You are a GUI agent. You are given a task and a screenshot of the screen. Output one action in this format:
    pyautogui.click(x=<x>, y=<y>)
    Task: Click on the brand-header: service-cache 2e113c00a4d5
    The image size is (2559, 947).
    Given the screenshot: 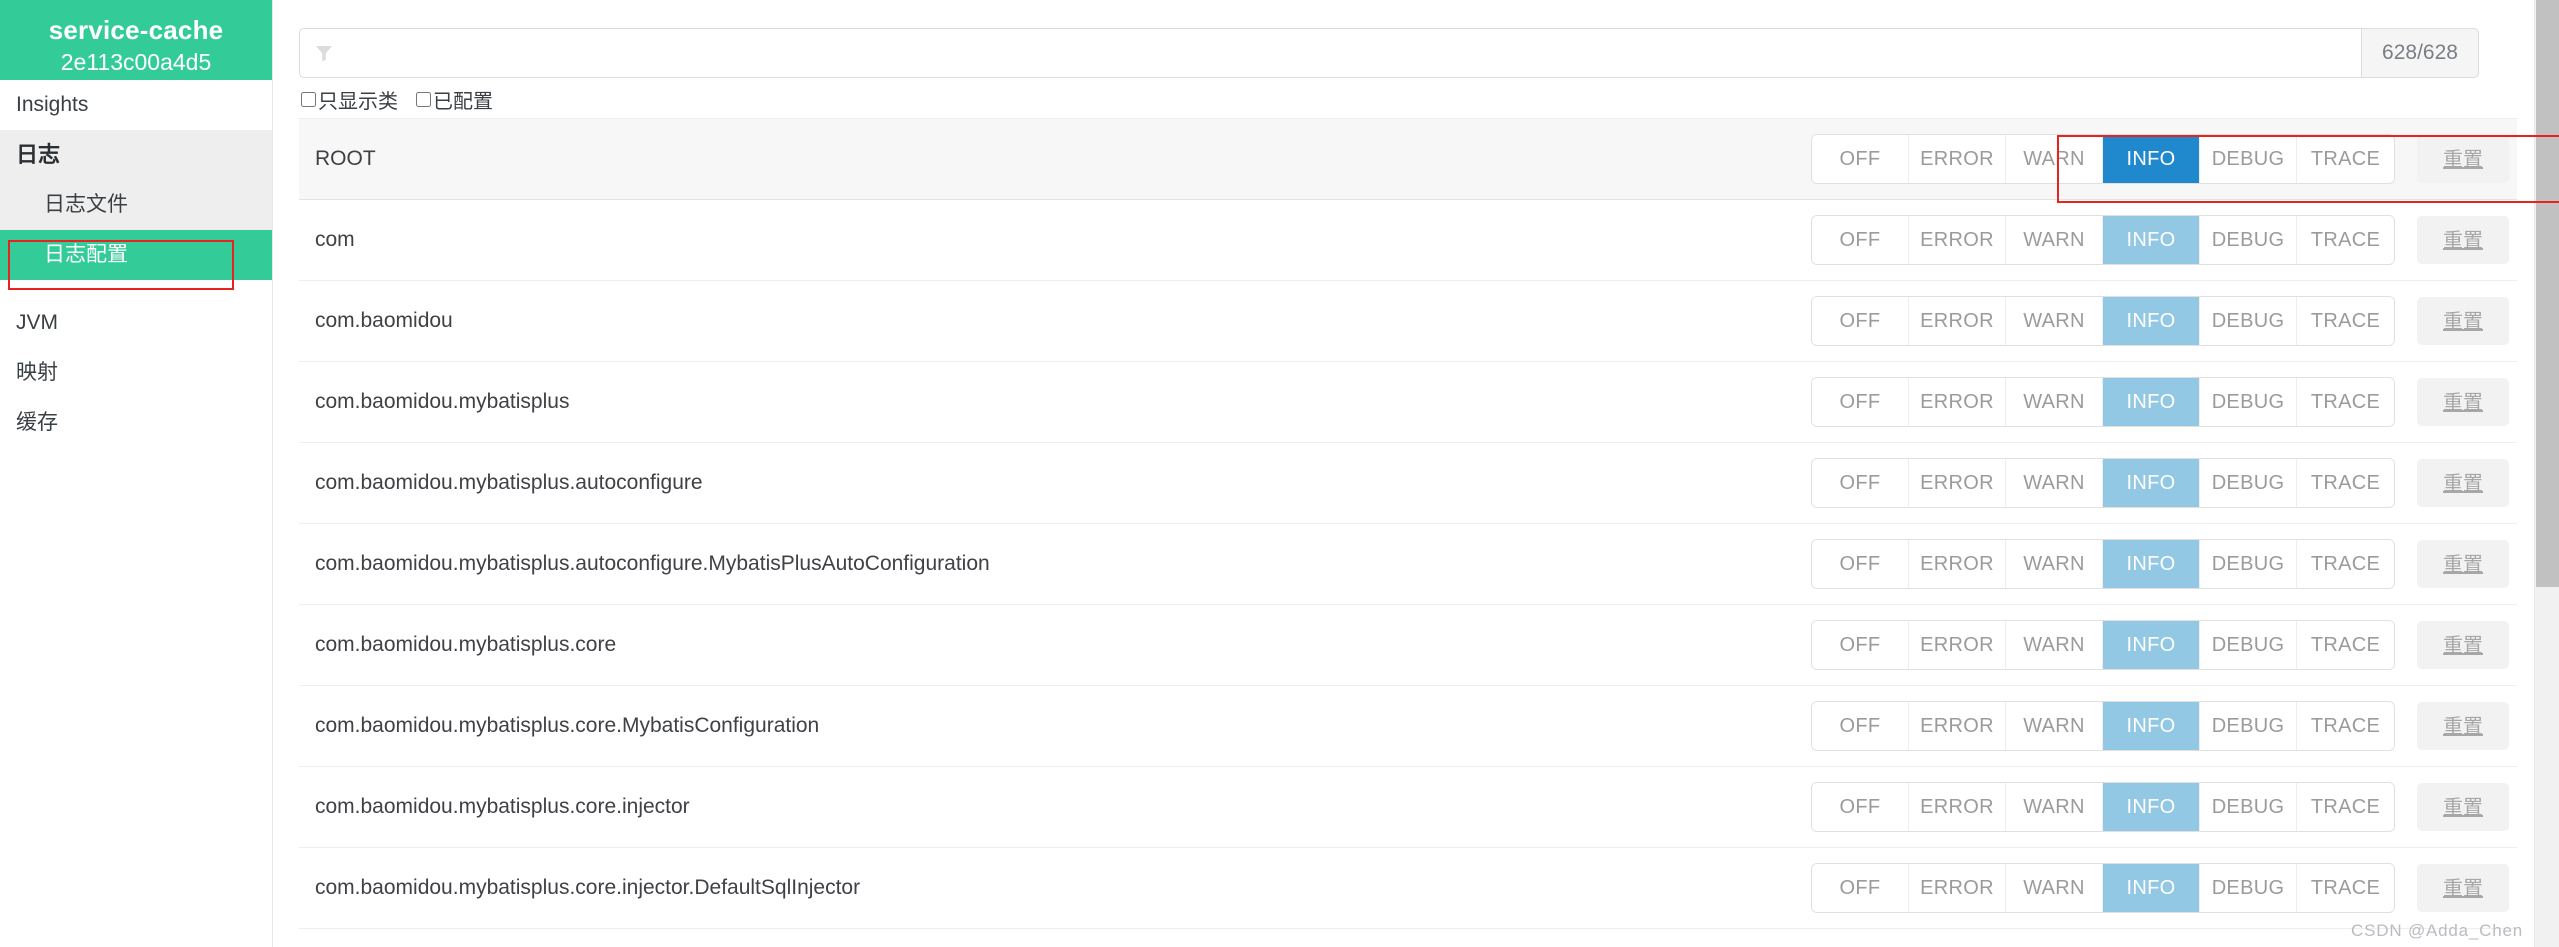 What is the action you would take?
    pyautogui.click(x=136, y=40)
    